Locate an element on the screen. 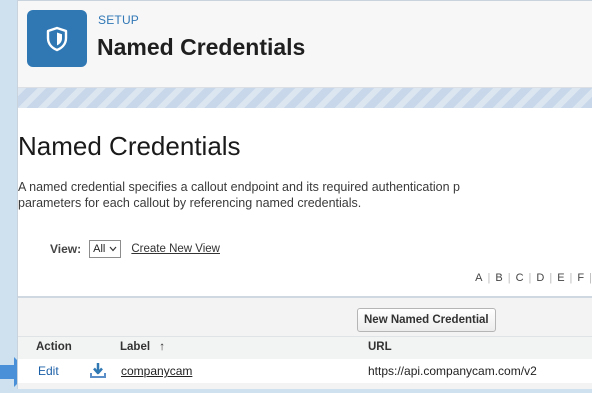  column-header-action: Action is located at coordinates (54, 347).